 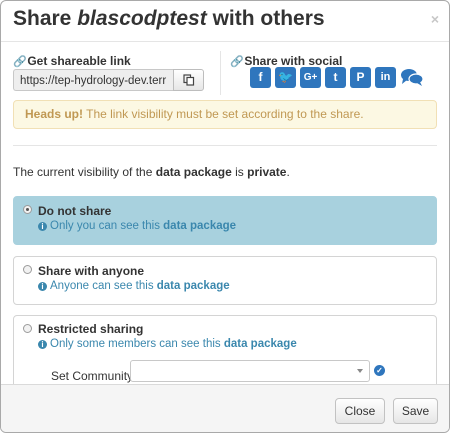 I want to click on dialog-header: Share blascodptest with others ×, so click(x=225, y=21).